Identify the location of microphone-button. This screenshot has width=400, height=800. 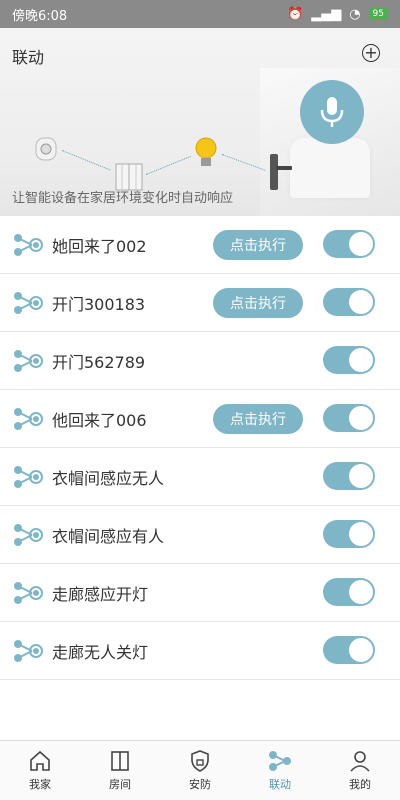
(332, 112).